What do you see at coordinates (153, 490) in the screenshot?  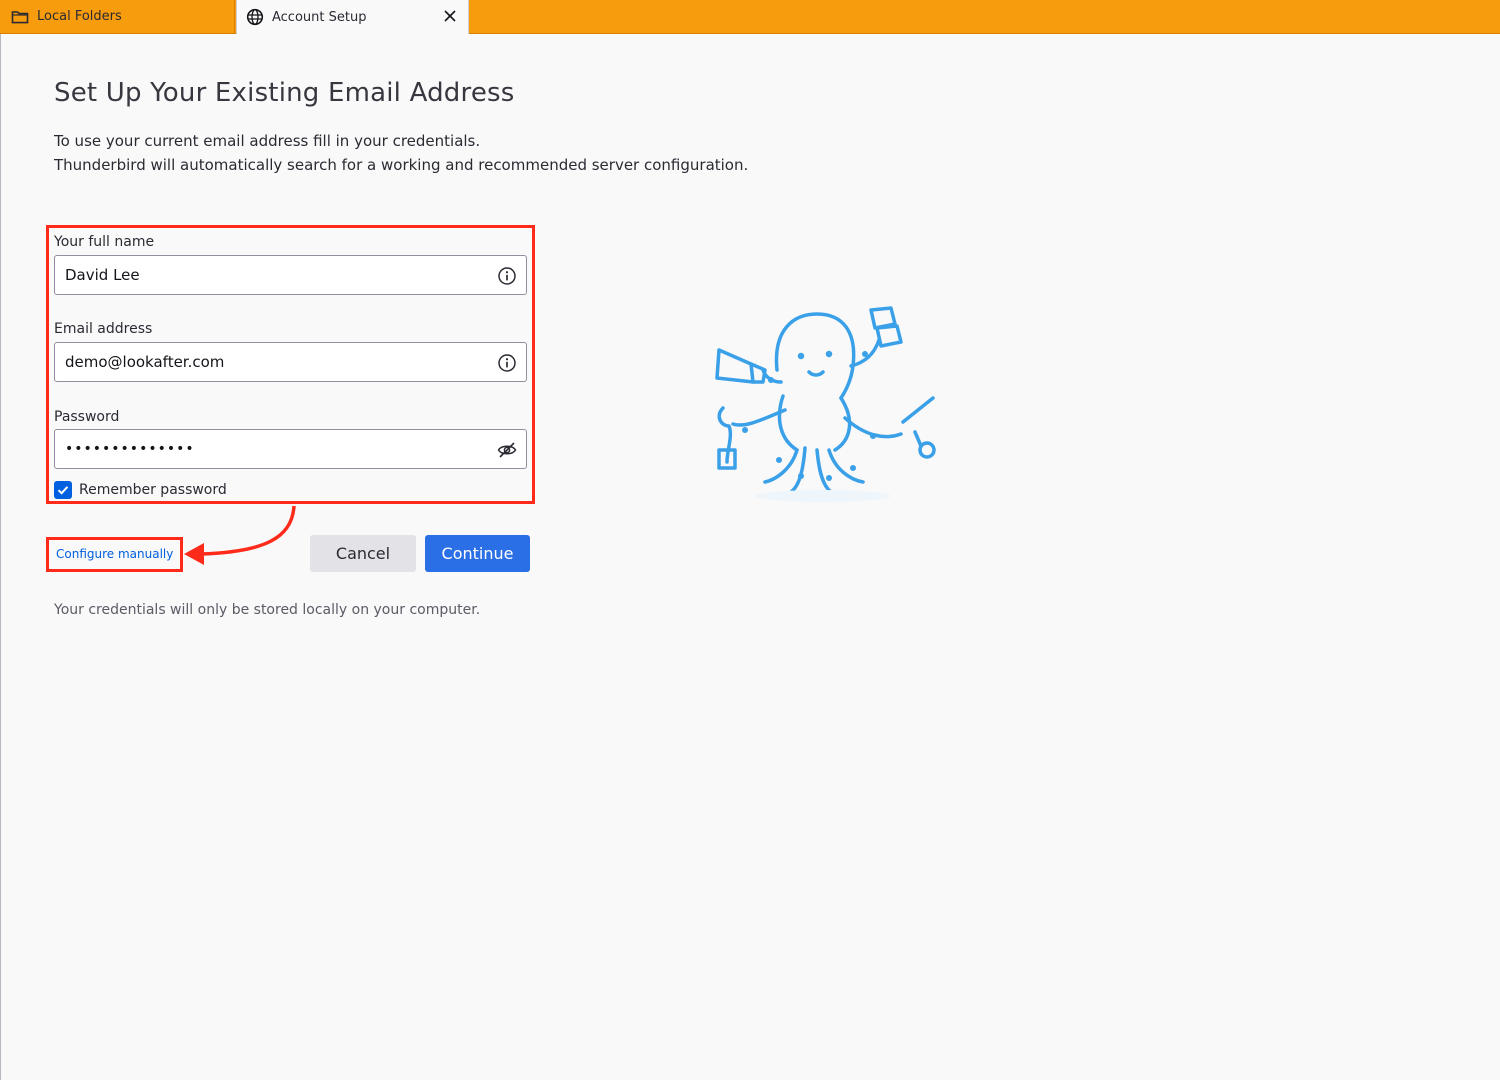 I see `remember-password-label: Remember password` at bounding box center [153, 490].